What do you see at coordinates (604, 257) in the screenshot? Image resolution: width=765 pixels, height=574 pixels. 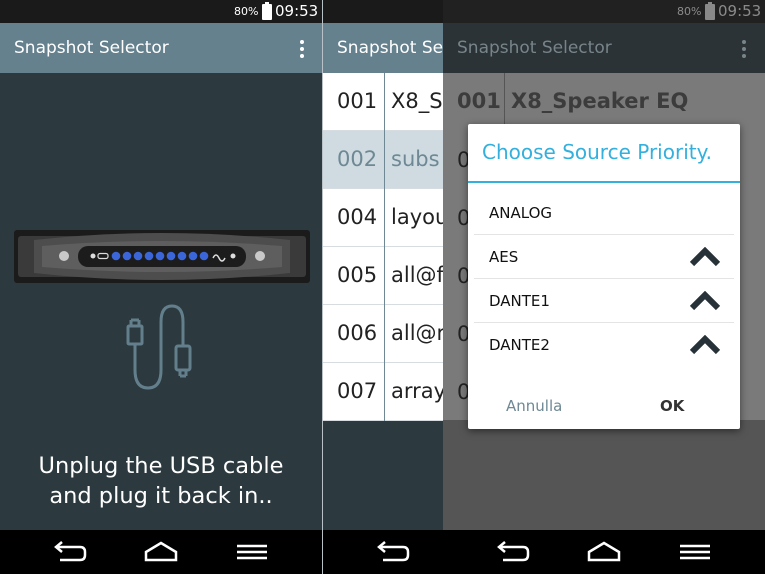 I see `priority-item-aes: AES` at bounding box center [604, 257].